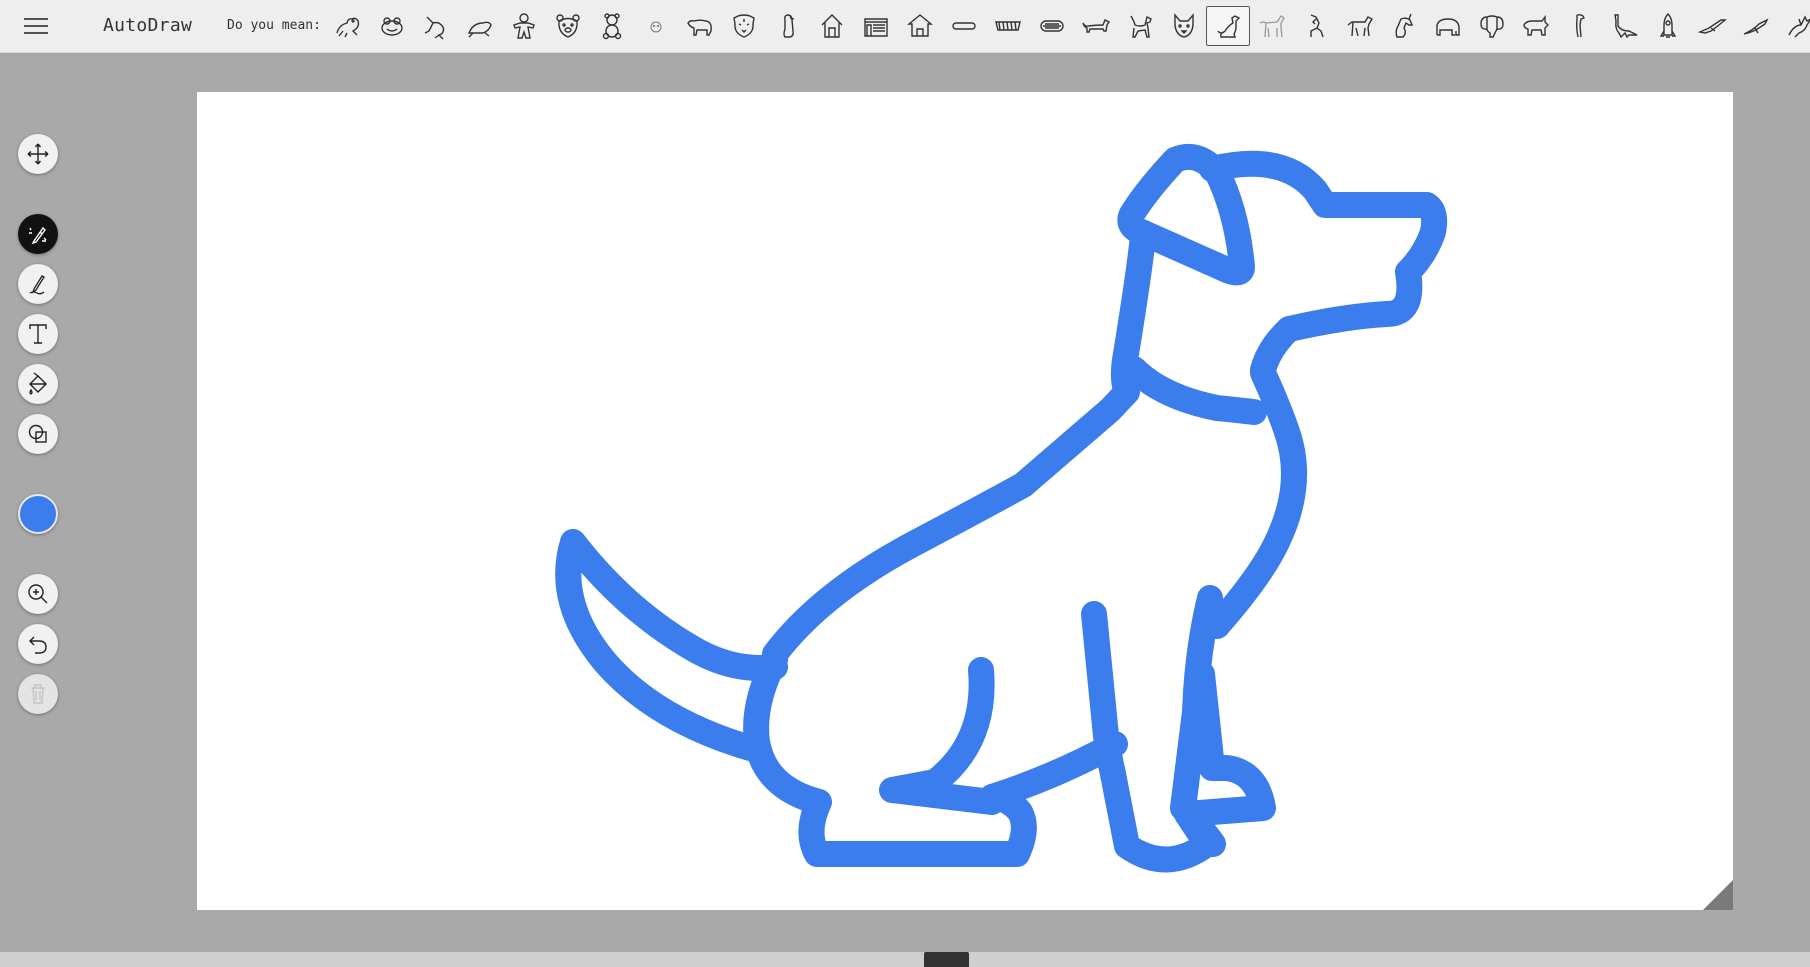  I want to click on dog-neck-back, so click(959, 444).